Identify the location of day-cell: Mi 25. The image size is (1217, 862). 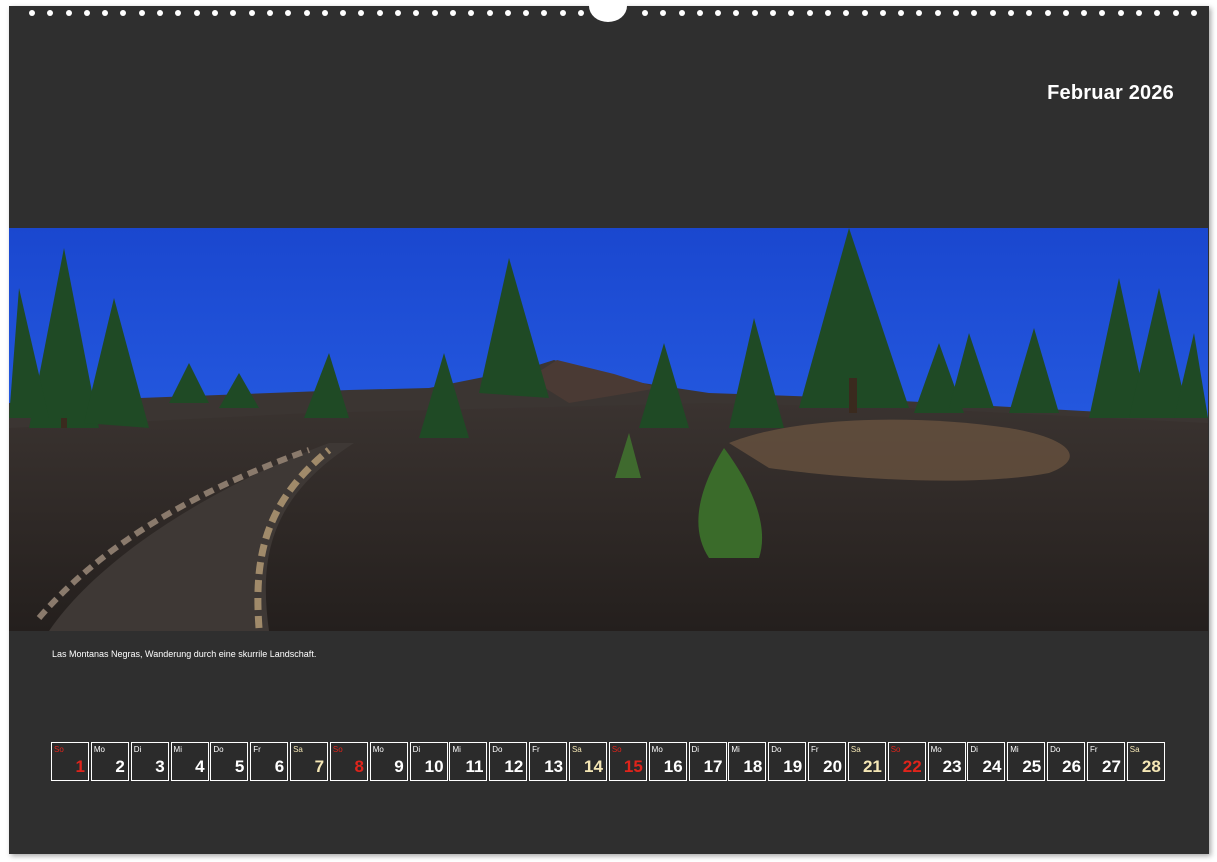
(1026, 761).